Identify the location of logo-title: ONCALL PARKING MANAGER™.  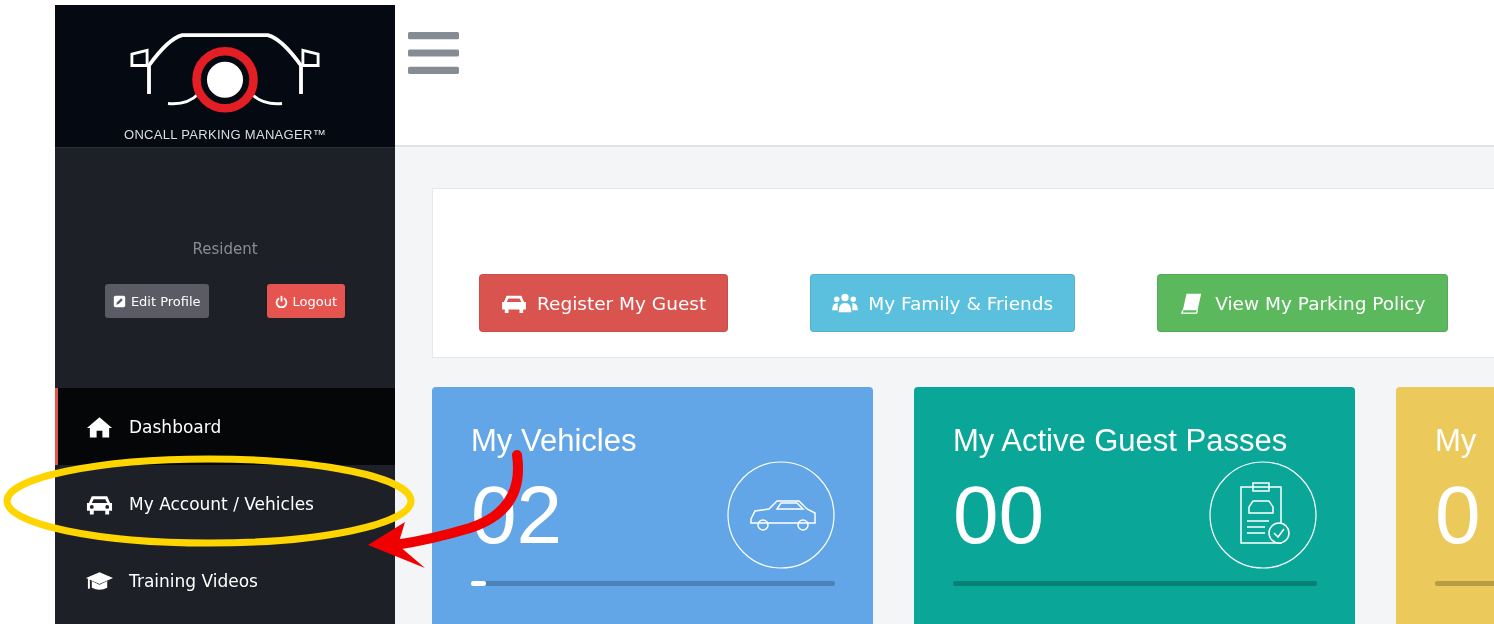
(225, 134).